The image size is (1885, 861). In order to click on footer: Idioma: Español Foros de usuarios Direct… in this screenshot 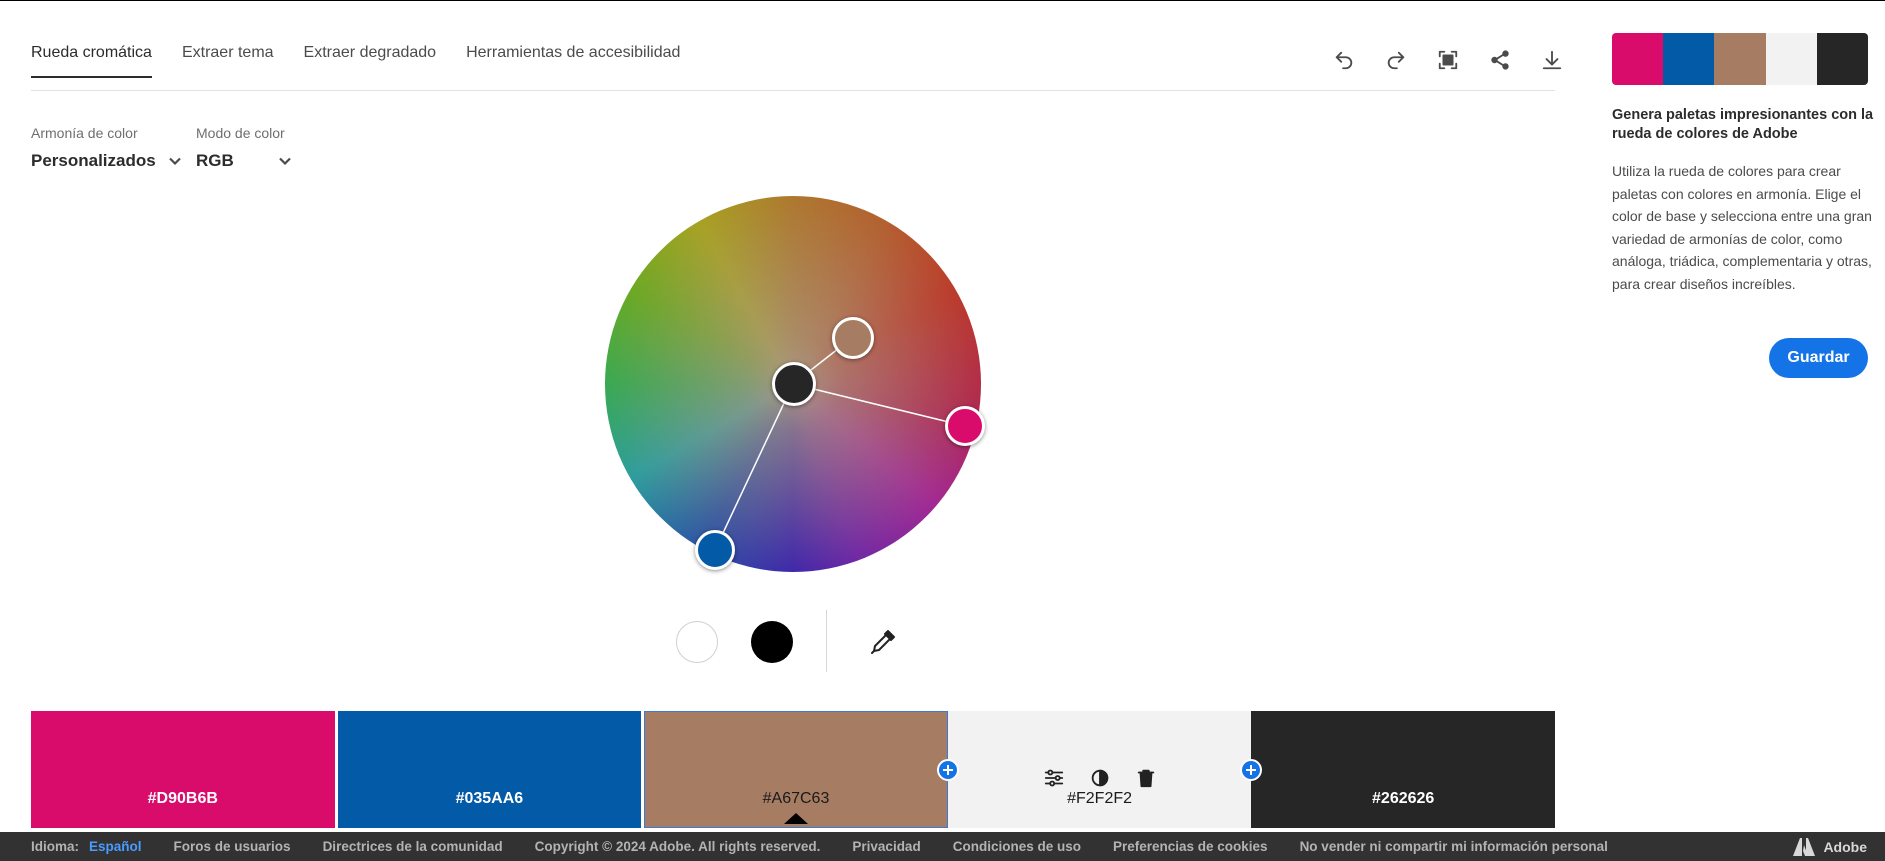, I will do `click(942, 846)`.